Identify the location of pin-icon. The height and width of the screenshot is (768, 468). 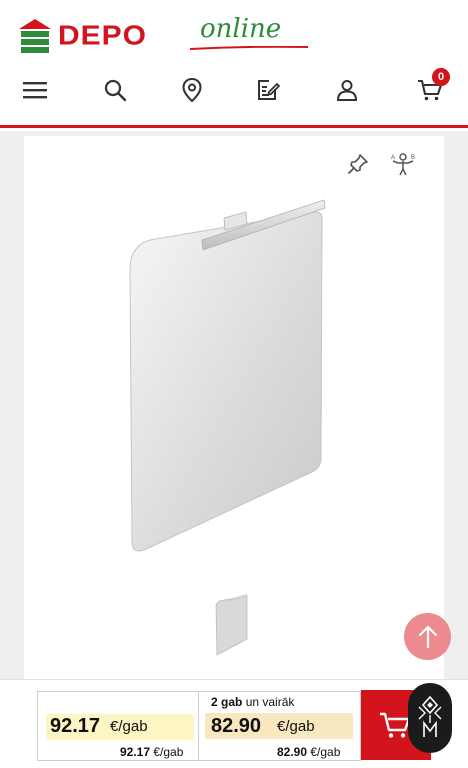
(358, 164).